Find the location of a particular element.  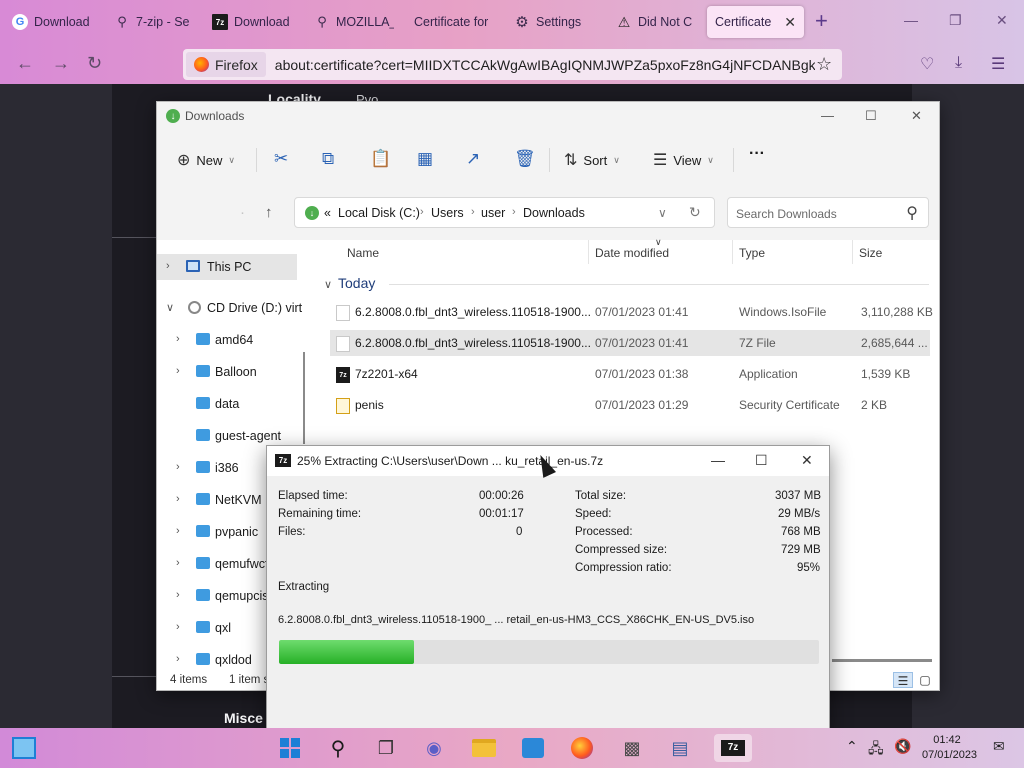

nav-item-this-pc: › This PC is located at coordinates (227, 267).